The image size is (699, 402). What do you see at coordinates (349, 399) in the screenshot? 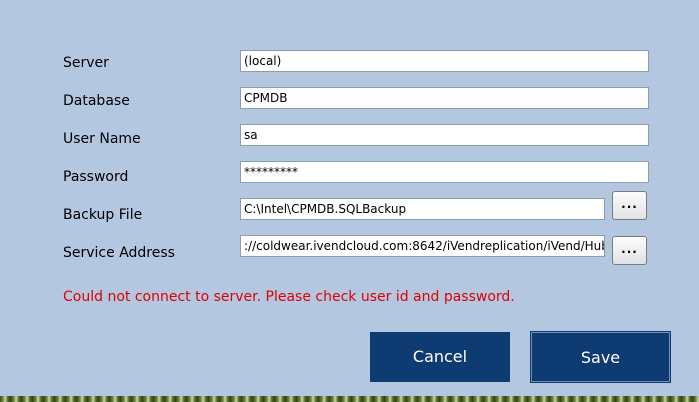
I see `desktop-background-strip` at bounding box center [349, 399].